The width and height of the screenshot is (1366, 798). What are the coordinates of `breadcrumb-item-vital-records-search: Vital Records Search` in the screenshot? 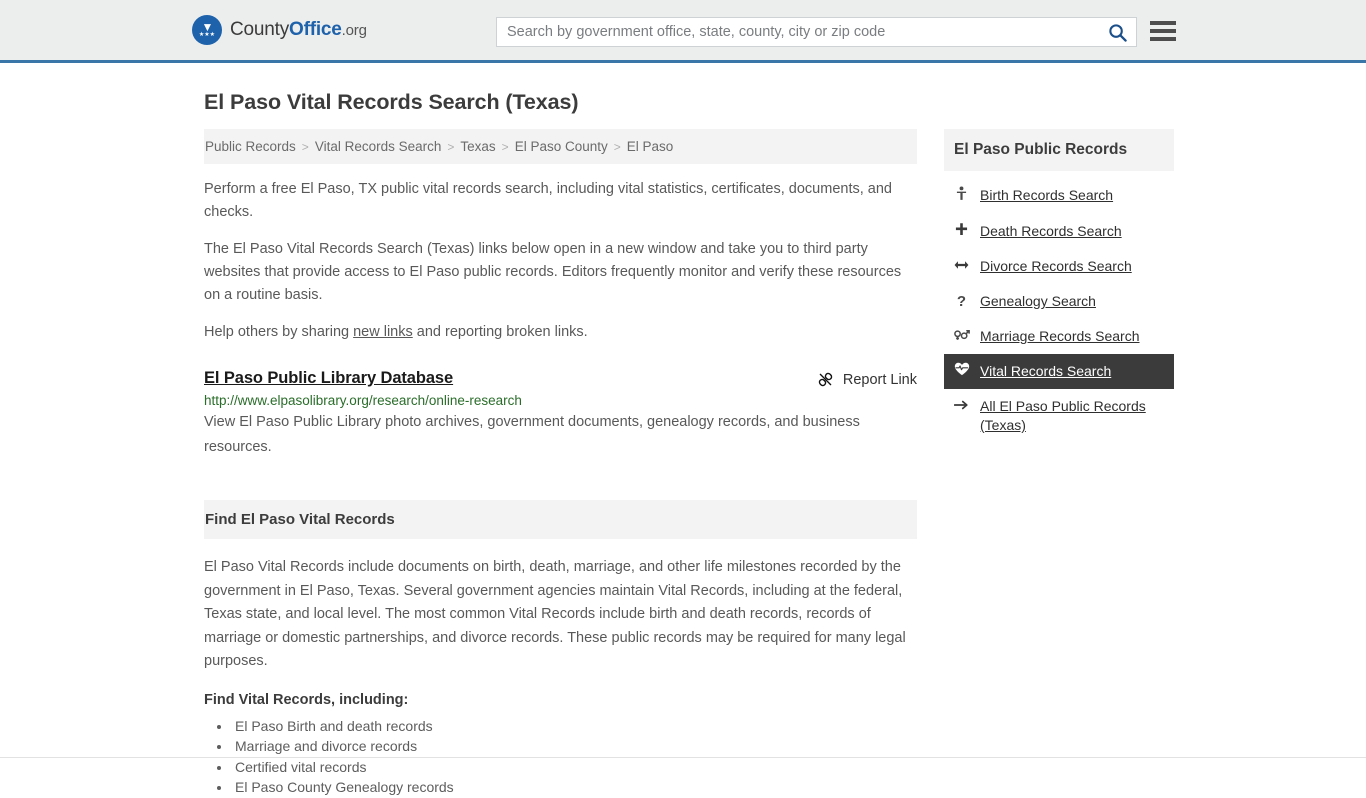 It's located at (378, 146).